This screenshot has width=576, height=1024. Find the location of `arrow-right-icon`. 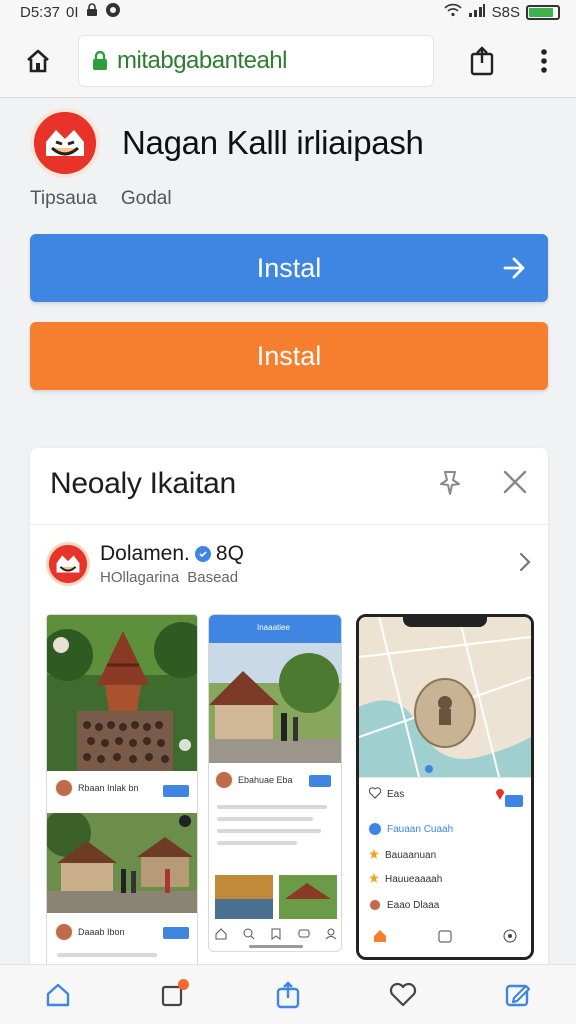

arrow-right-icon is located at coordinates (514, 271).